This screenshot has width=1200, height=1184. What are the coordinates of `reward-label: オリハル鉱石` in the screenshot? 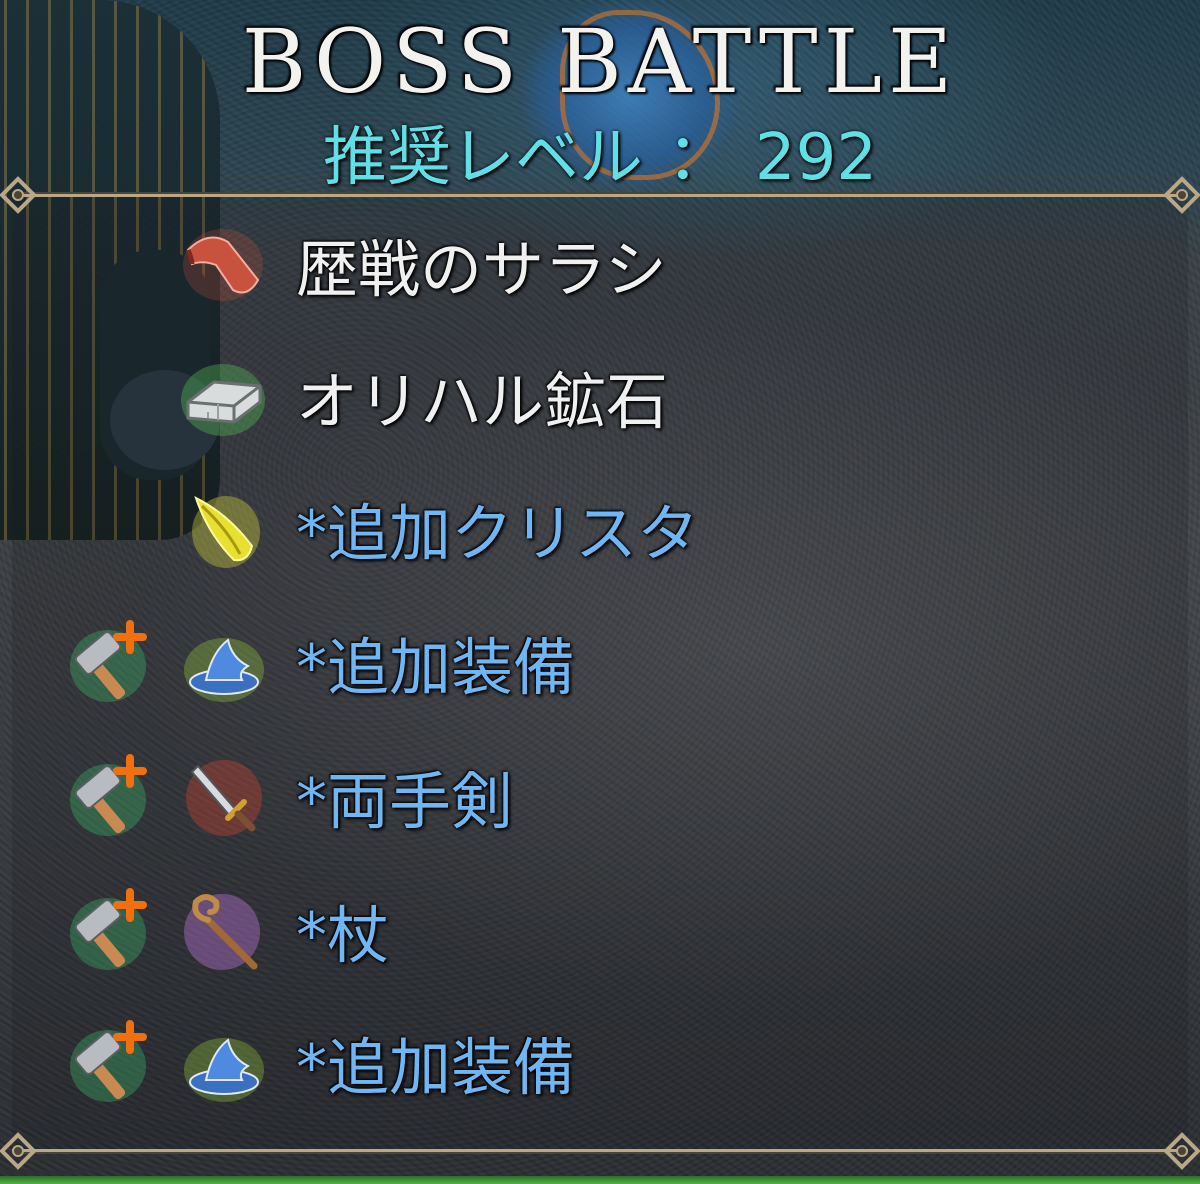 It's located at (482, 401).